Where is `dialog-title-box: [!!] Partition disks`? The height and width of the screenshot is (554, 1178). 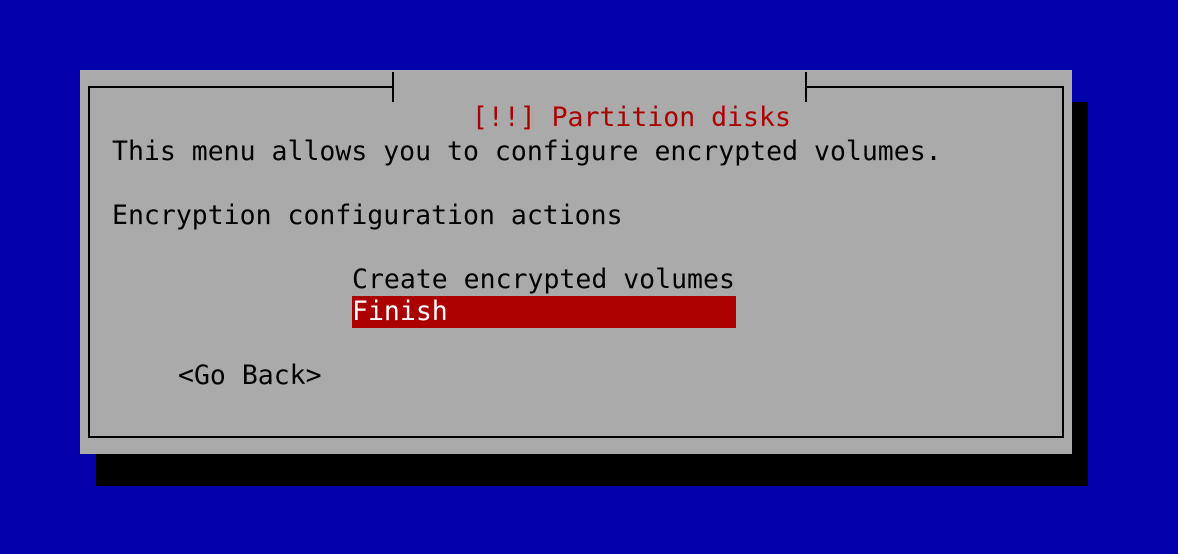 dialog-title-box: [!!] Partition disks is located at coordinates (599, 101).